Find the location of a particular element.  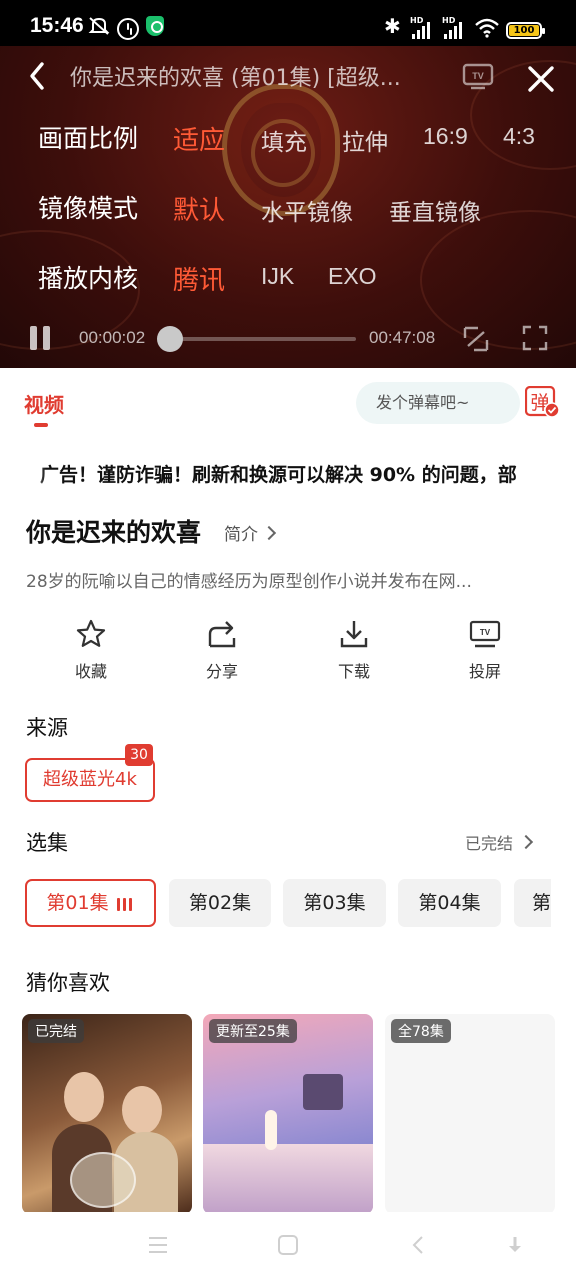

mirror-mode-row: 镜像模式 is located at coordinates (105, 207).